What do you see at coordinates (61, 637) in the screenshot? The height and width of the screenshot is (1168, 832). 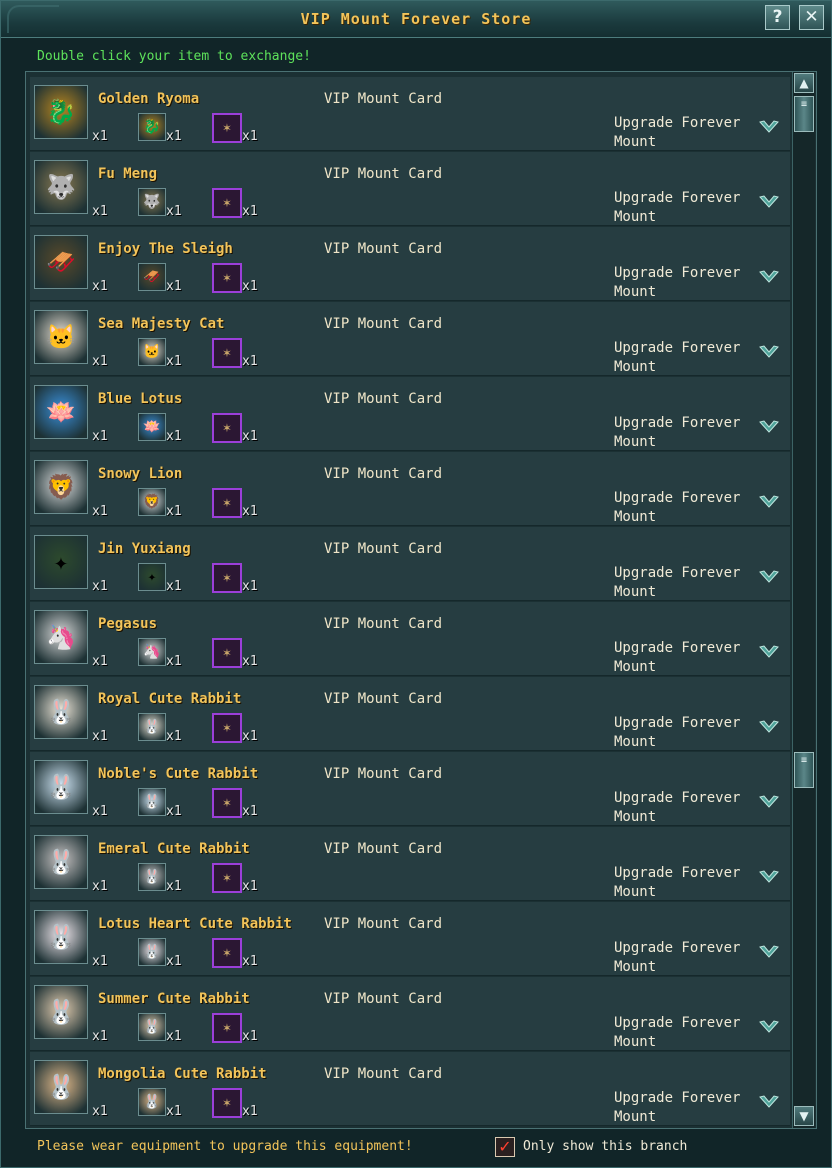 I see `unicorn-icon: 🦄` at bounding box center [61, 637].